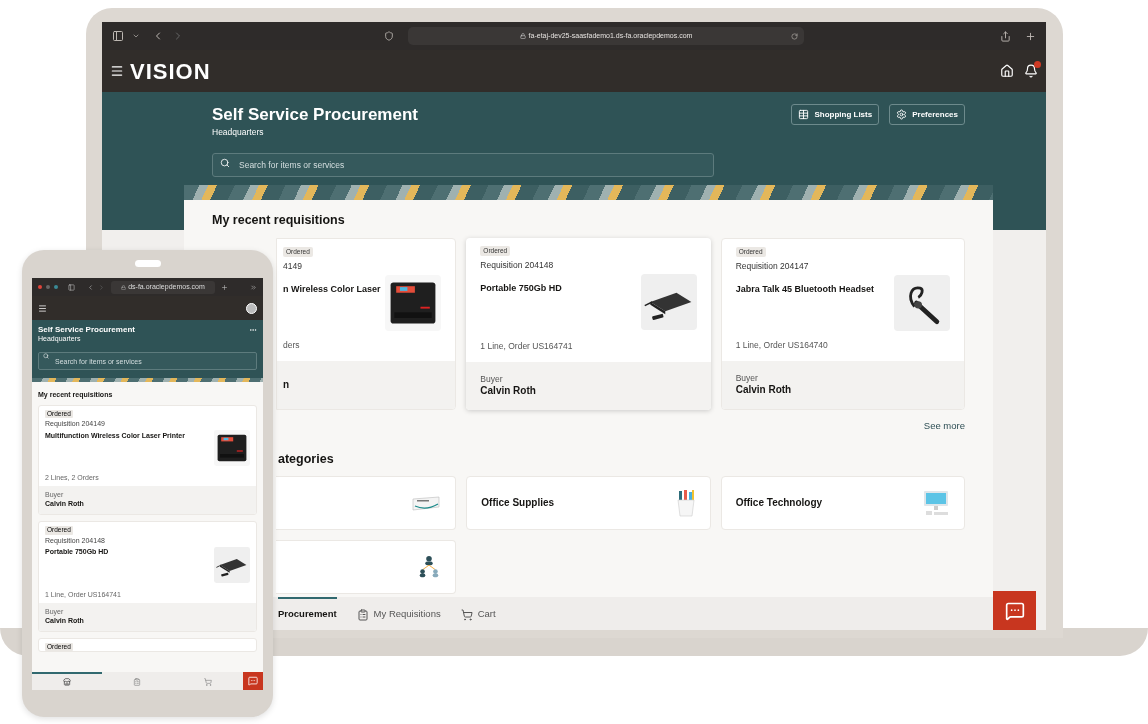 Image resolution: width=1148 pixels, height=724 pixels. Describe the element at coordinates (389, 36) in the screenshot. I see `shield-icon` at that location.